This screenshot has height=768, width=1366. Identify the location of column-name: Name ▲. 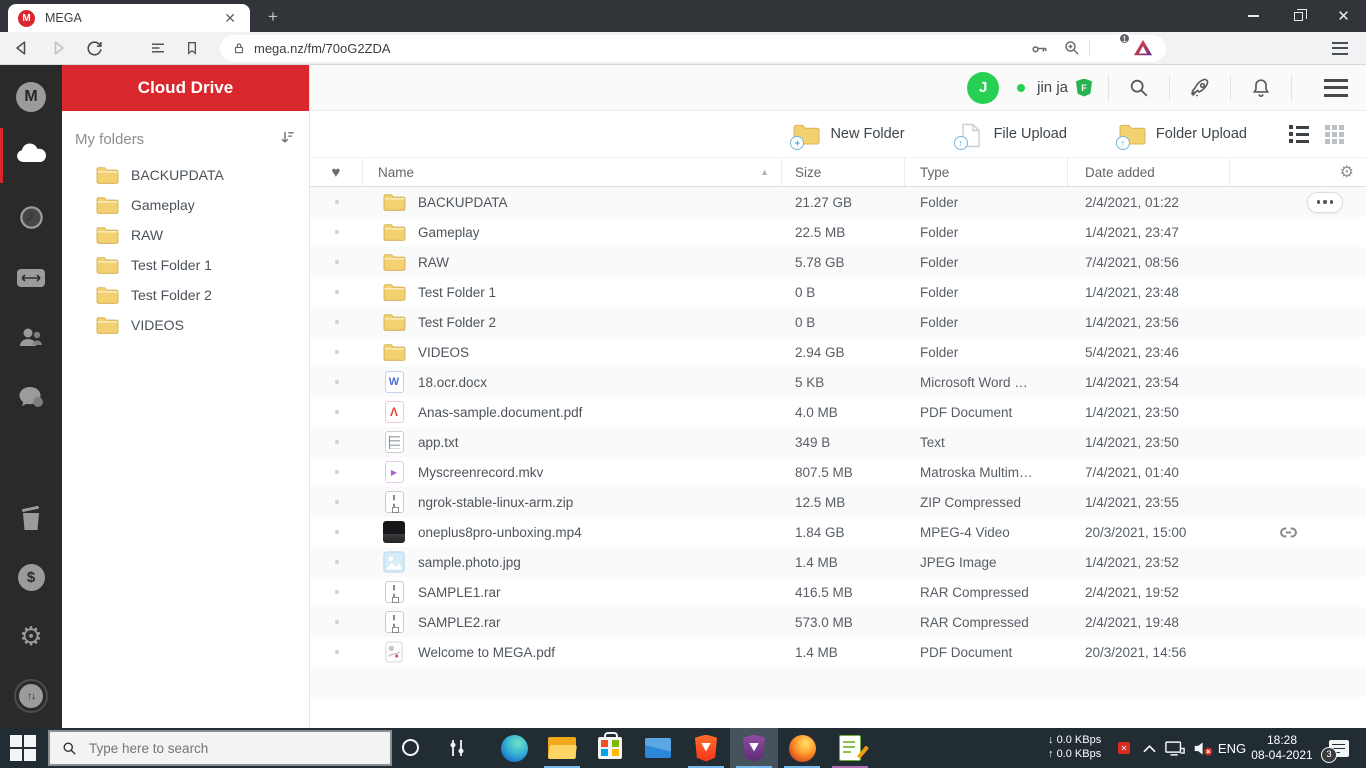
(572, 172).